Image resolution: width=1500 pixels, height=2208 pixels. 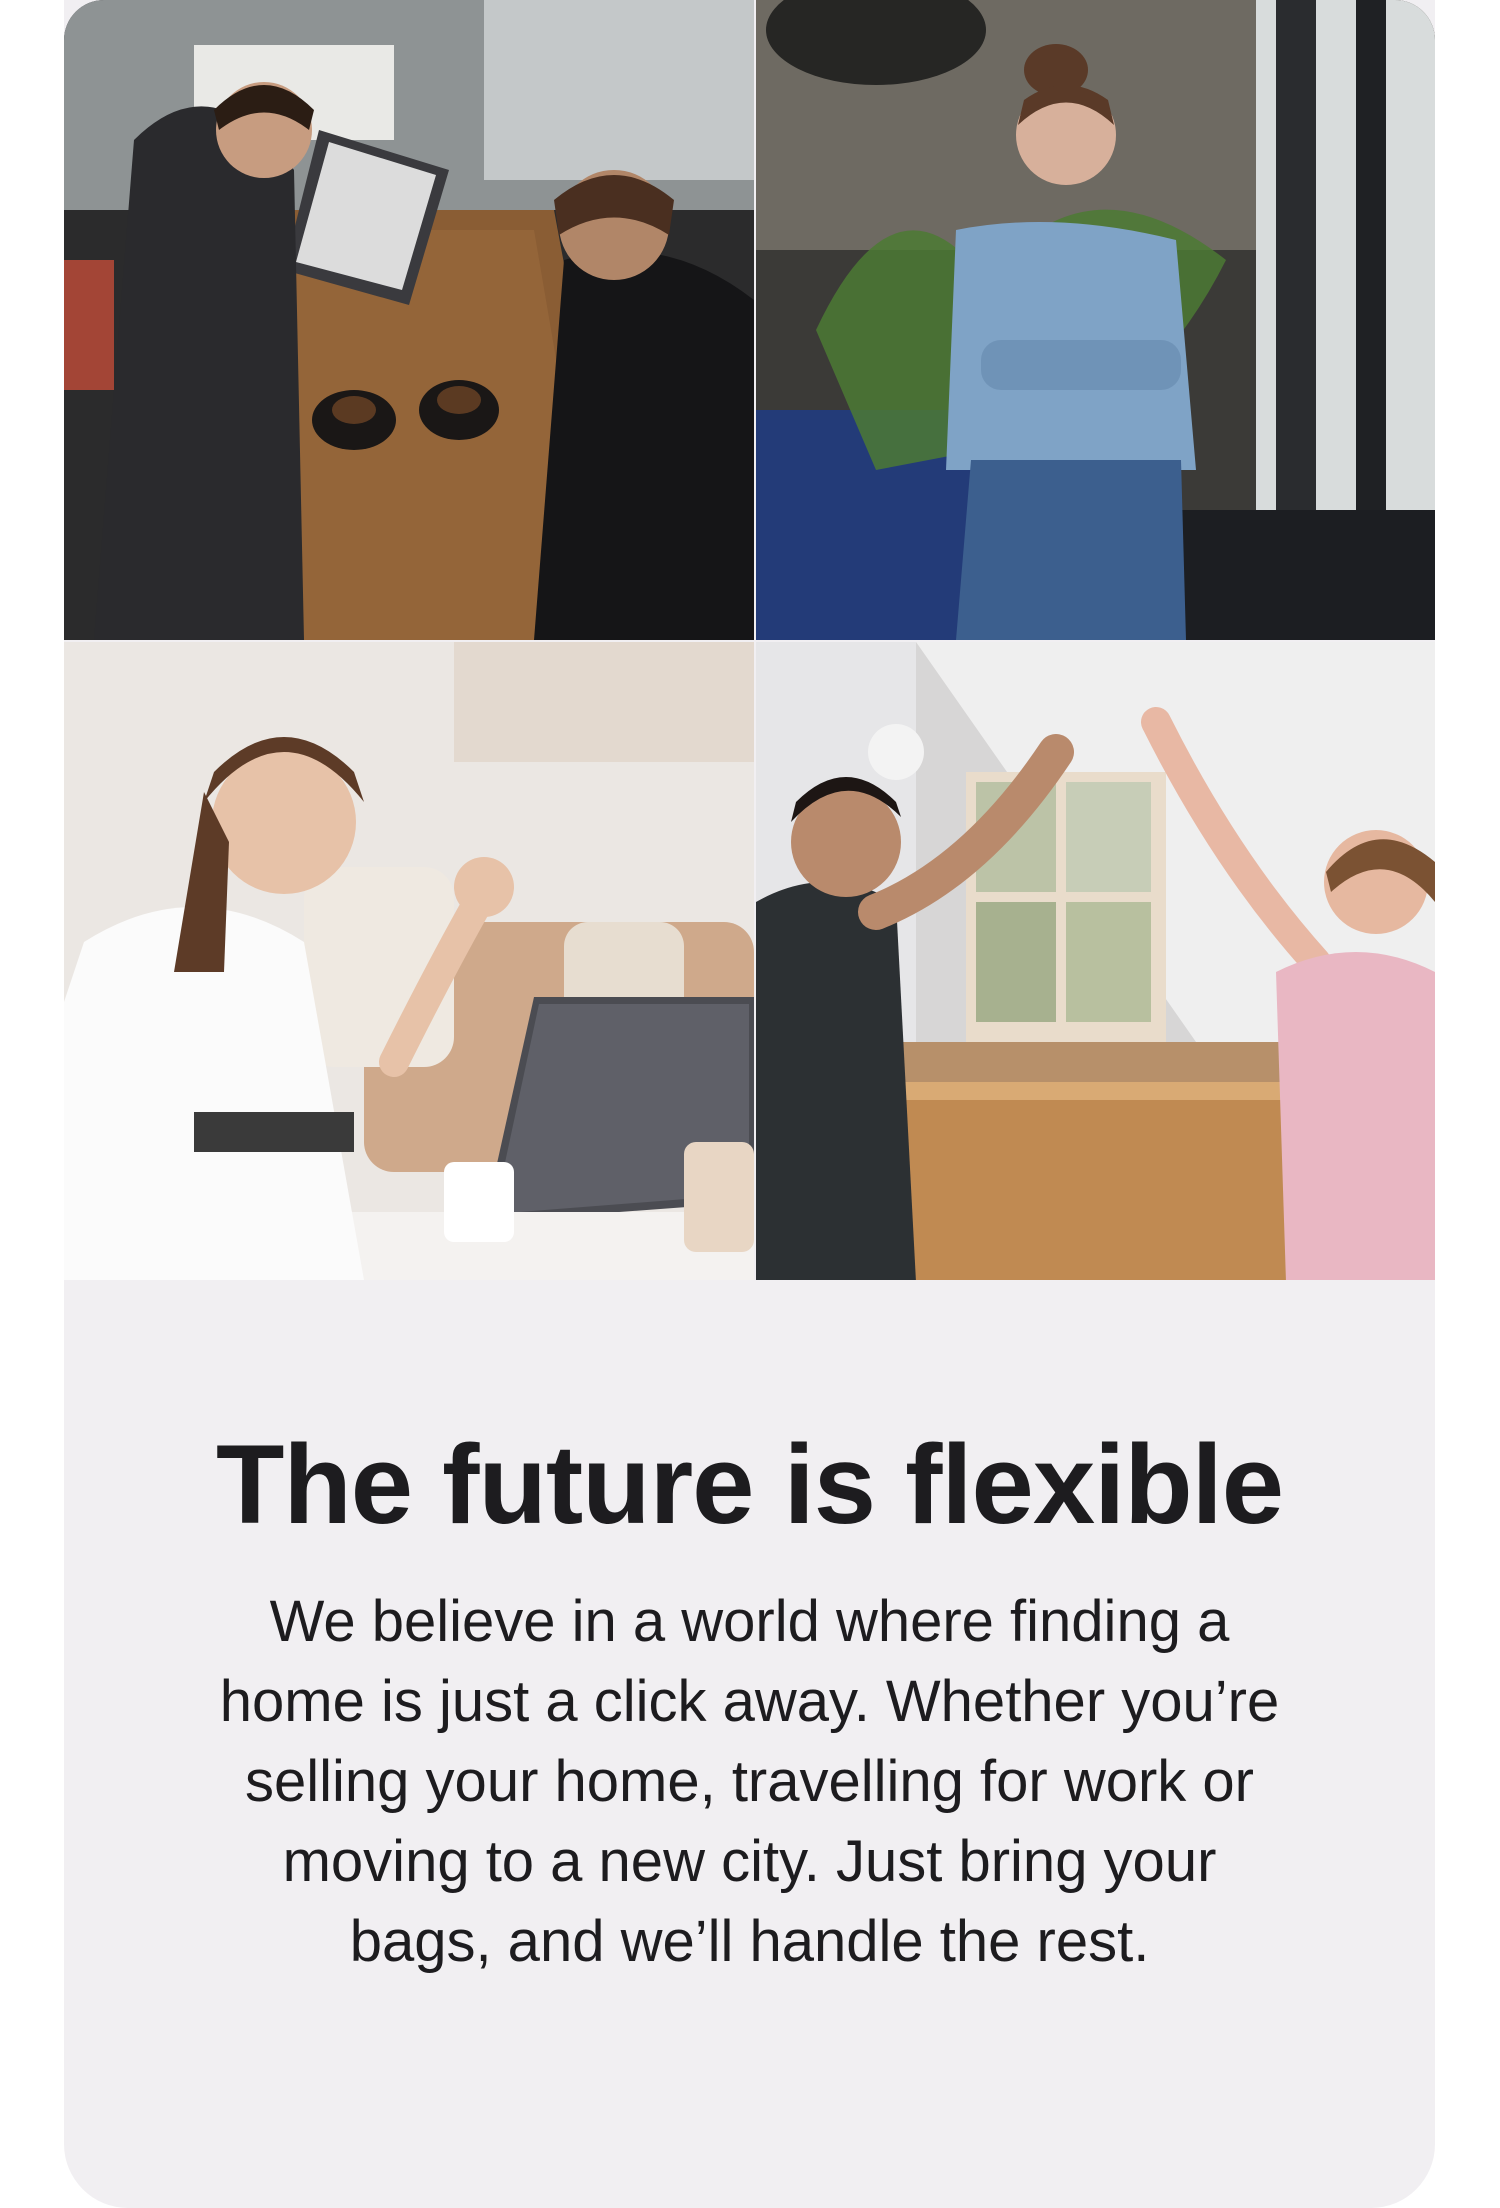 I want to click on photo-couple-high-five, so click(x=1095, y=961).